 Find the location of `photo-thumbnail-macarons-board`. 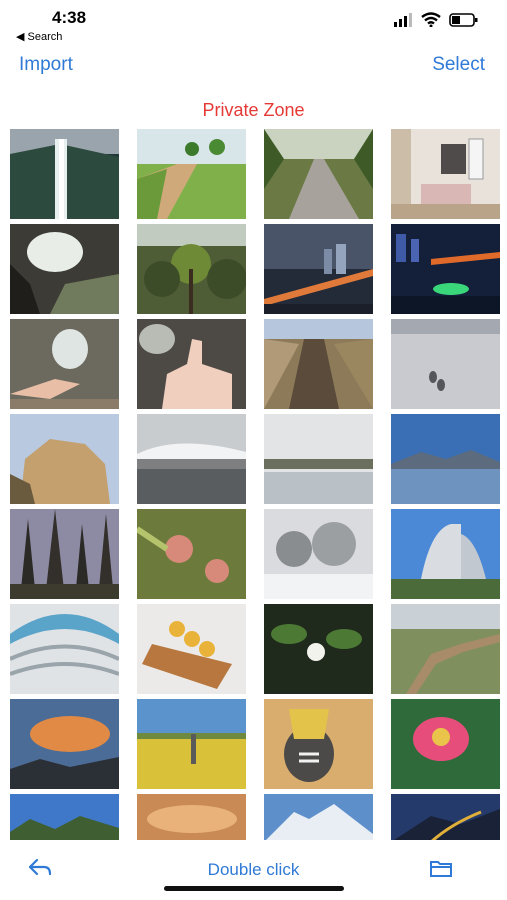

photo-thumbnail-macarons-board is located at coordinates (191, 649).